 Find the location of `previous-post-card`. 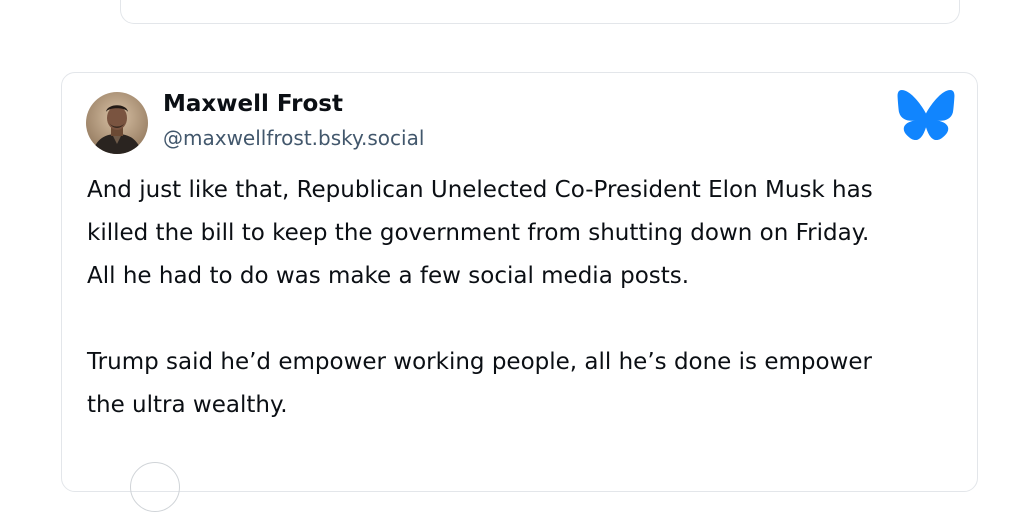

previous-post-card is located at coordinates (540, 12).